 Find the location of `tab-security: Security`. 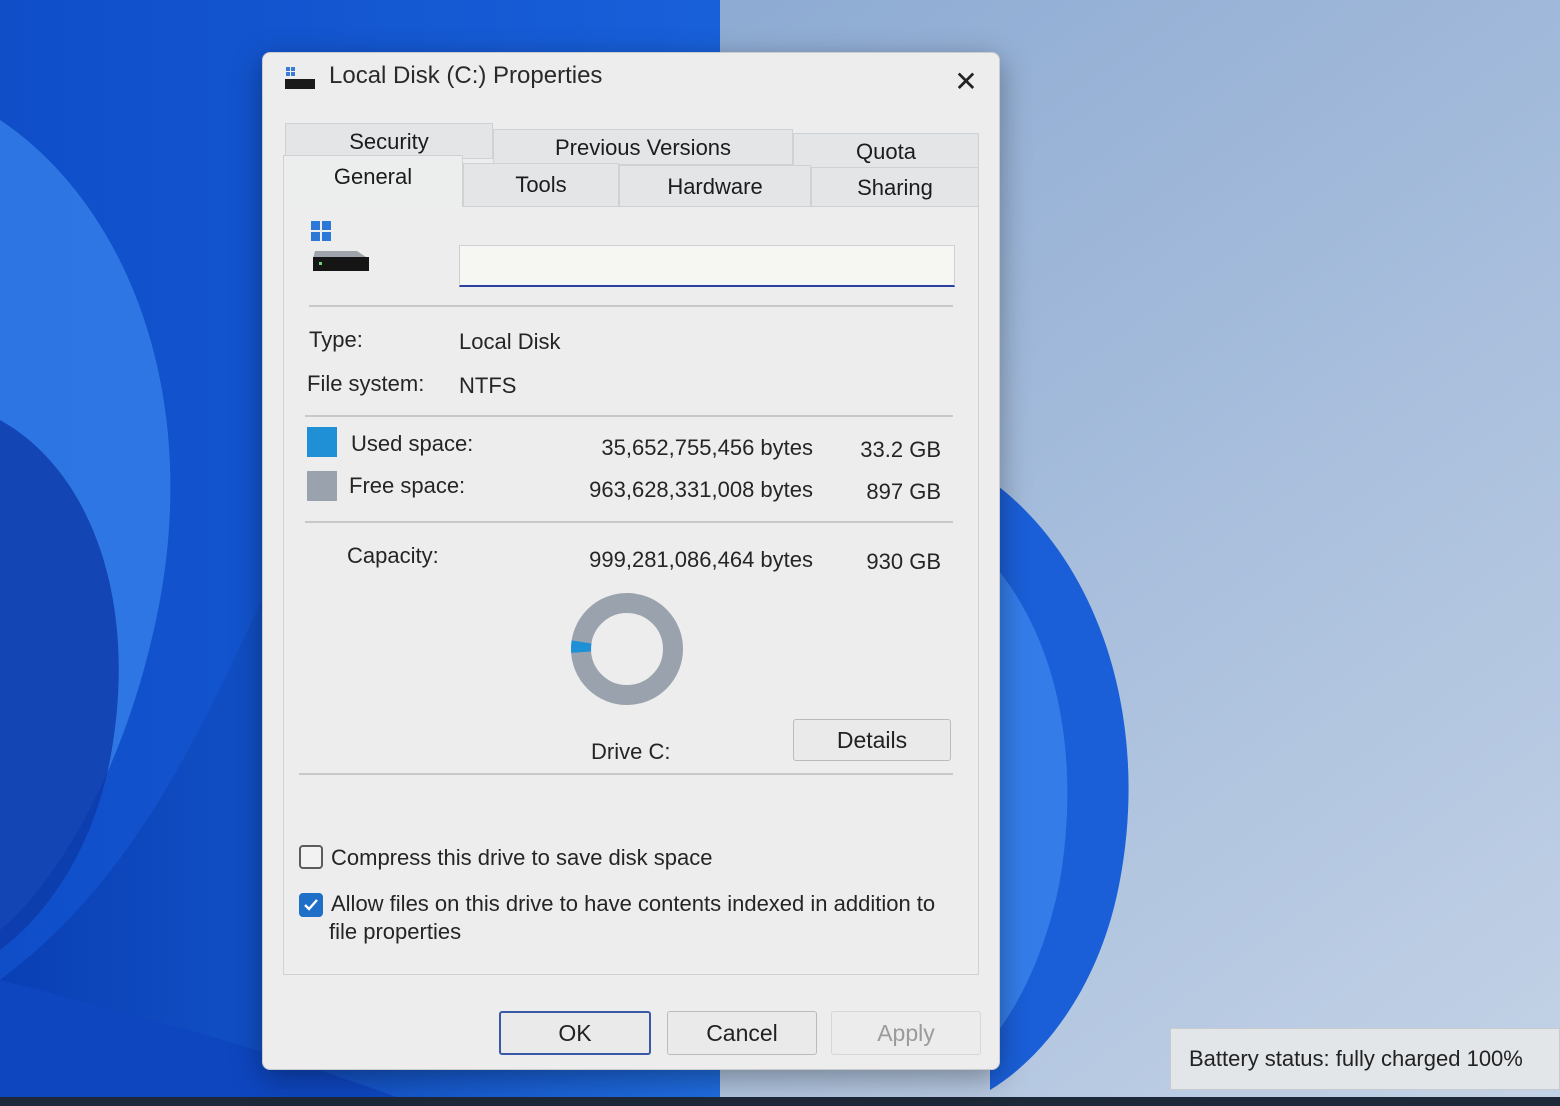

tab-security: Security is located at coordinates (389, 141).